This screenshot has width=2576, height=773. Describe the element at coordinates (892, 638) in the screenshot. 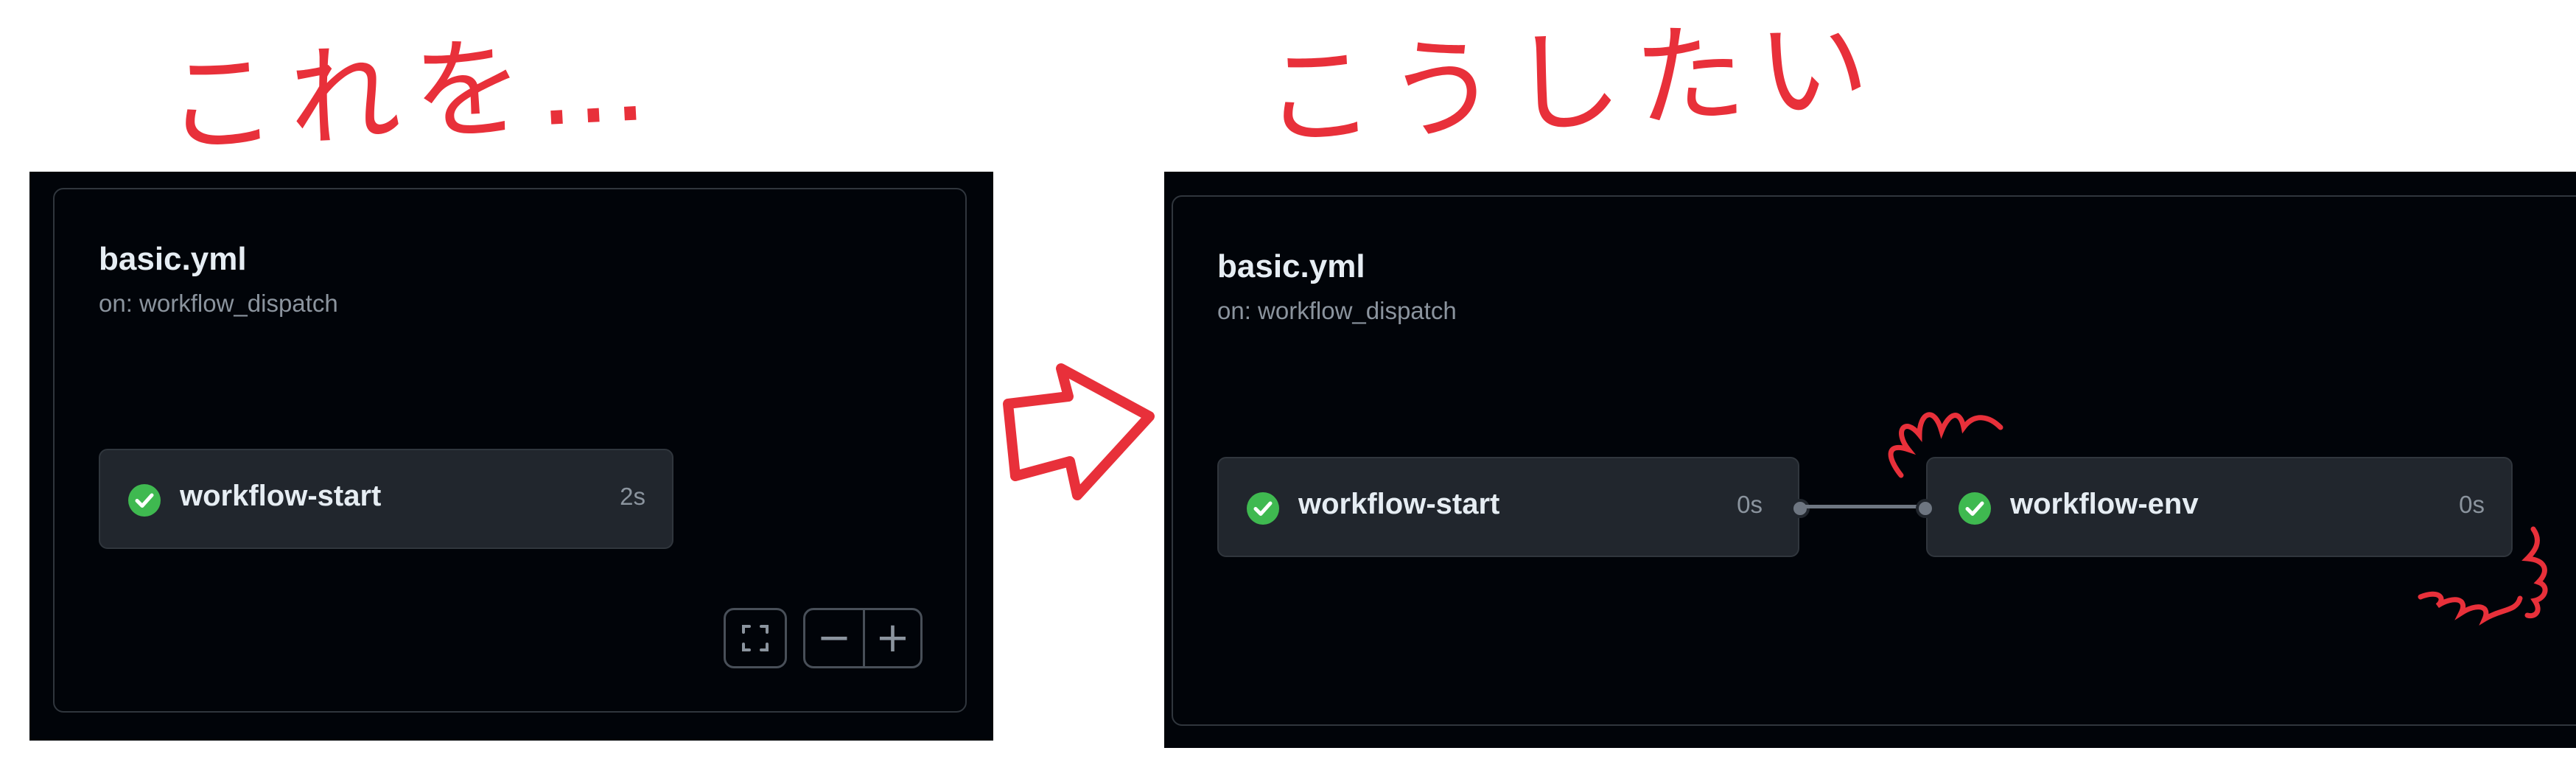

I see `zoom-in-button: +` at that location.